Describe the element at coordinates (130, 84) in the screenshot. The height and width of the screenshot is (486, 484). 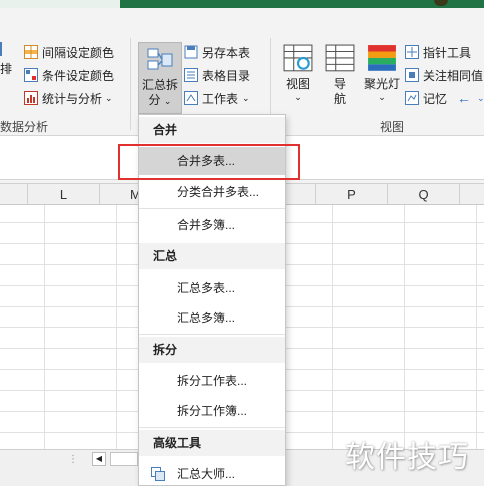
I see `group-divider` at that location.